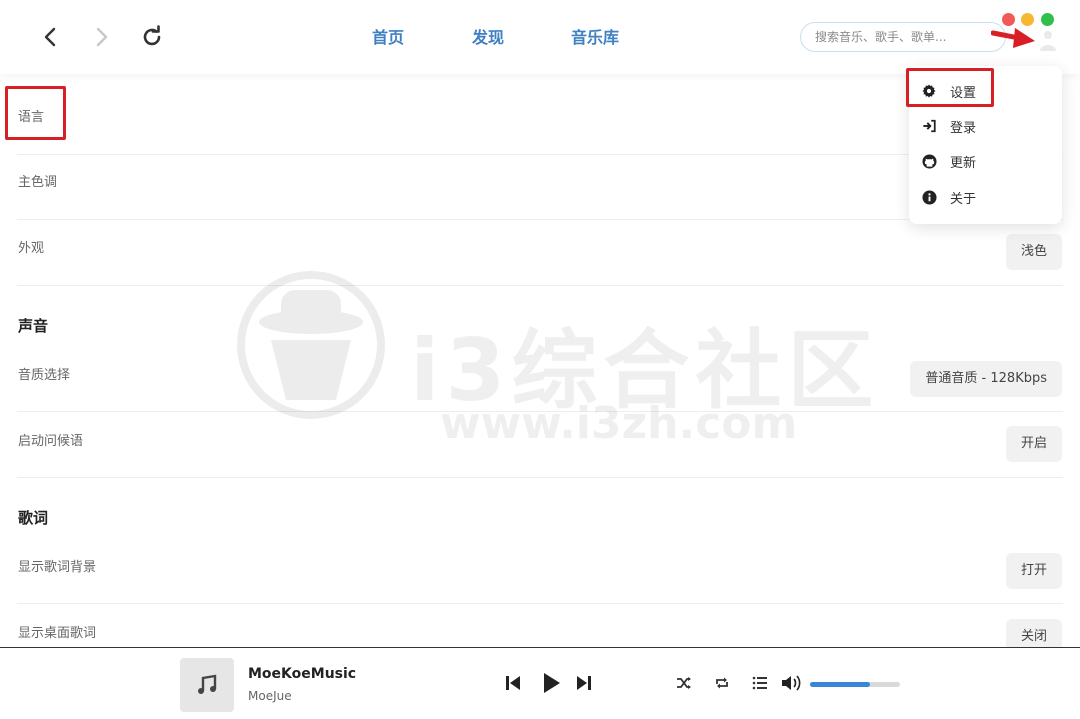  I want to click on theme-color-label: 主色调, so click(38, 182).